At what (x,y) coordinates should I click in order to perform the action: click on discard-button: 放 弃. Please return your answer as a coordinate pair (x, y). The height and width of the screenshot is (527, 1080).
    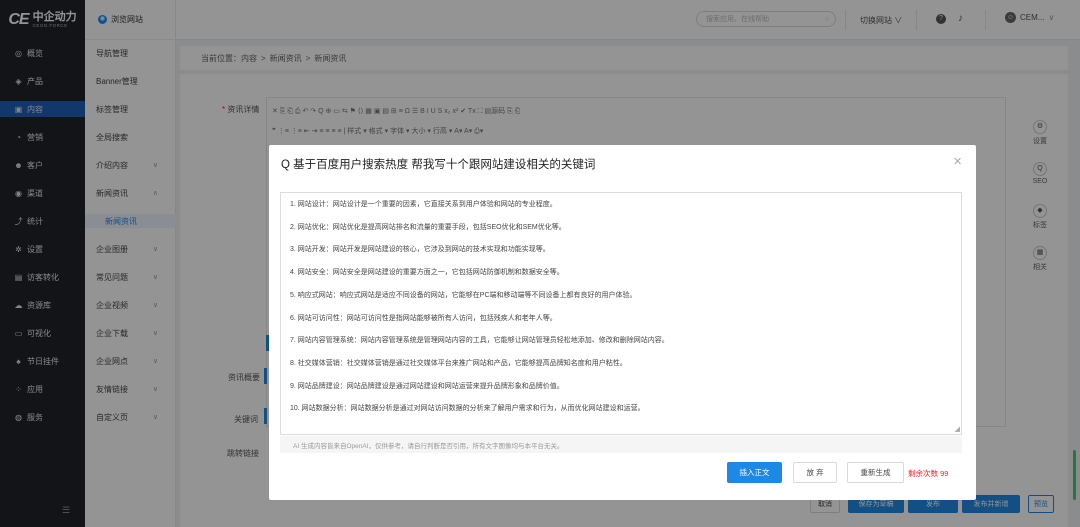
    Looking at the image, I should click on (815, 472).